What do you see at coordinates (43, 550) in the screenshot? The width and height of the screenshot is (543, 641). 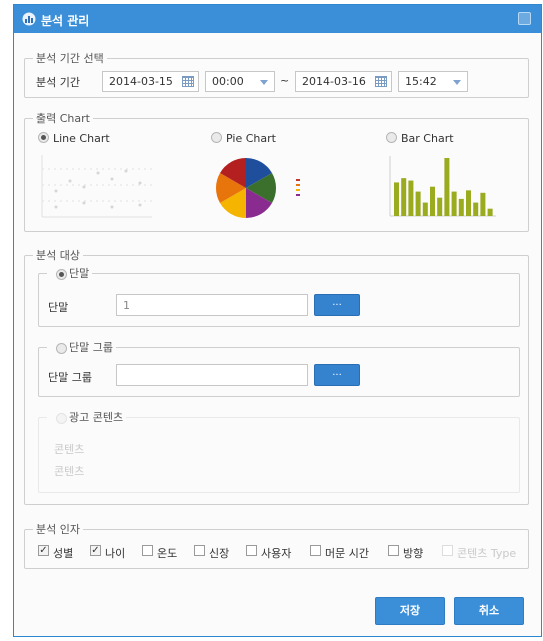 I see `factor-checkbox-gender: ✓` at bounding box center [43, 550].